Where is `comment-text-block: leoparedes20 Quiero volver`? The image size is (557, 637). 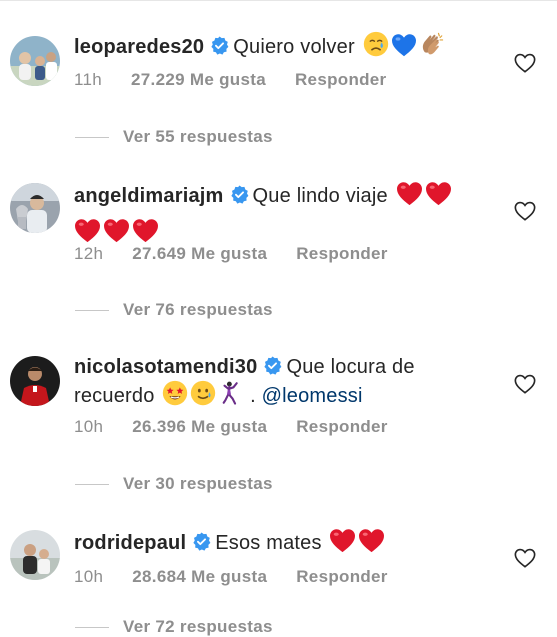 comment-text-block: leoparedes20 Quiero volver is located at coordinates (284, 45).